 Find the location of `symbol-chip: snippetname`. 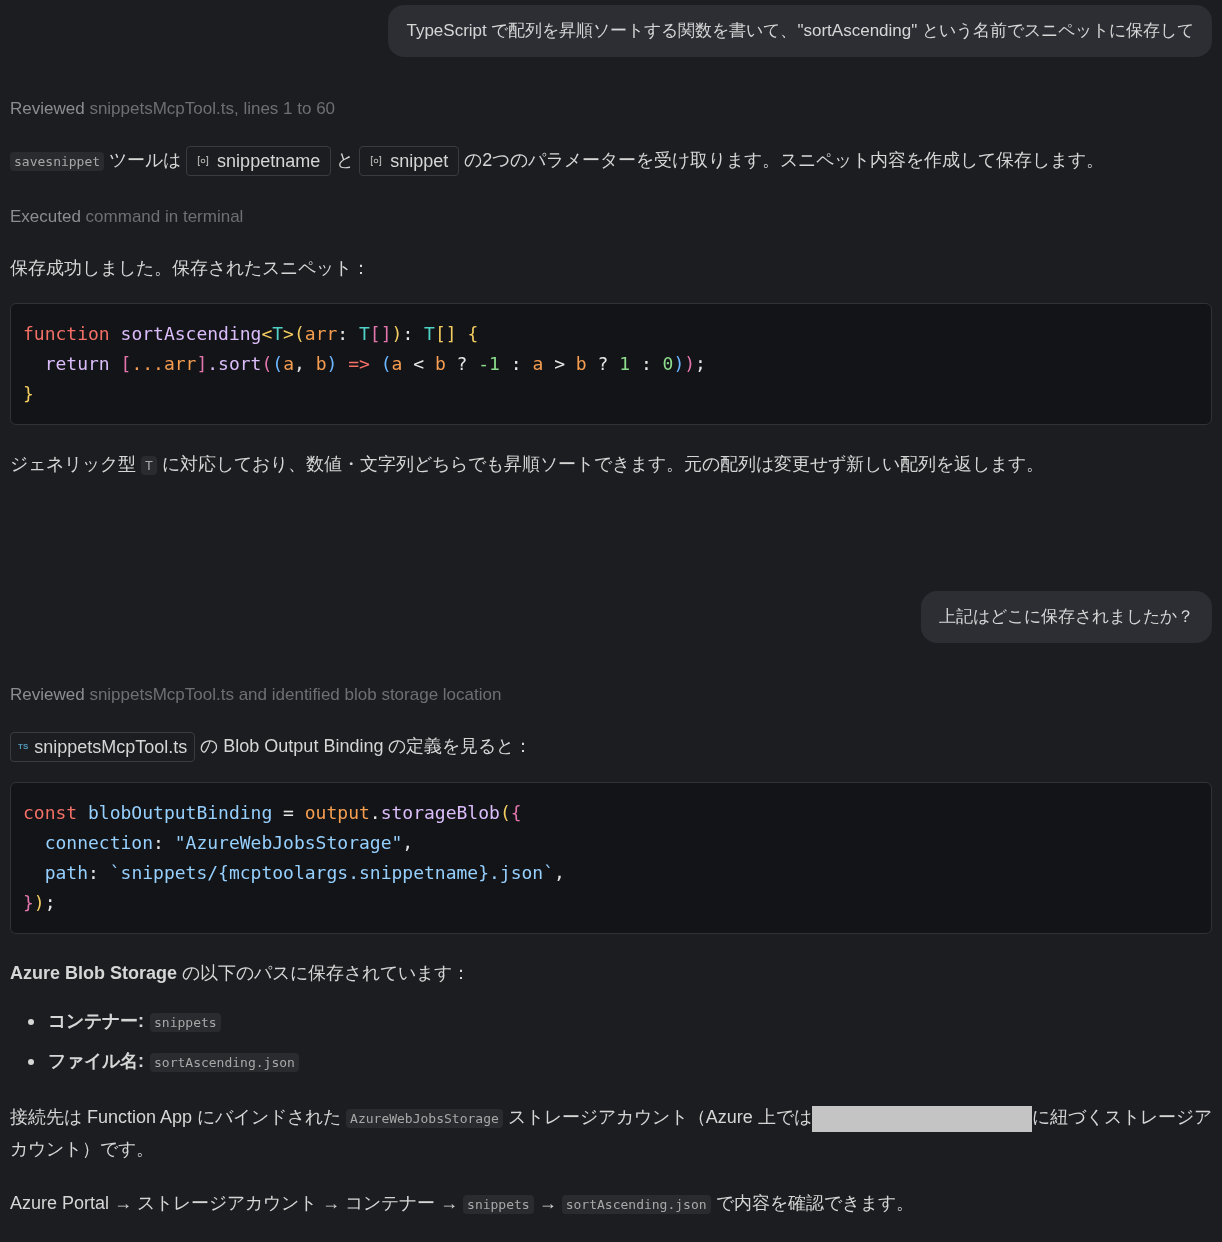

symbol-chip: snippetname is located at coordinates (259, 161).